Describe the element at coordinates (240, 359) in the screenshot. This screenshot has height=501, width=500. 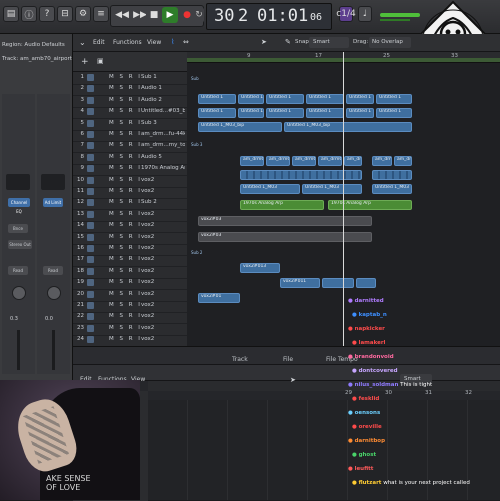
I see `tab-track: Track` at that location.